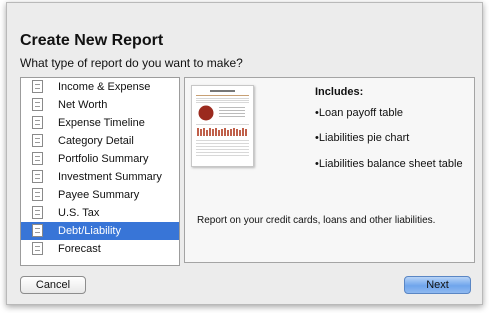  Describe the element at coordinates (53, 285) in the screenshot. I see `cancel-button: Cancel` at that location.